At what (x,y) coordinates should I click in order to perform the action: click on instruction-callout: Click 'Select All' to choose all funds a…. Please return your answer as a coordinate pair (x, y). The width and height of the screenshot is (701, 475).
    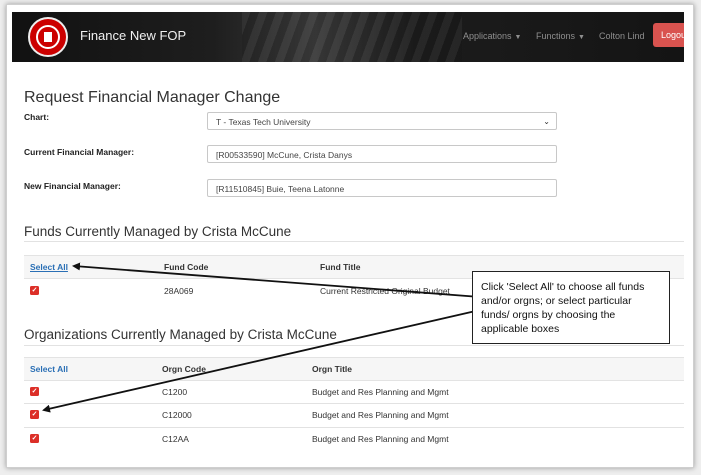
    Looking at the image, I should click on (571, 307).